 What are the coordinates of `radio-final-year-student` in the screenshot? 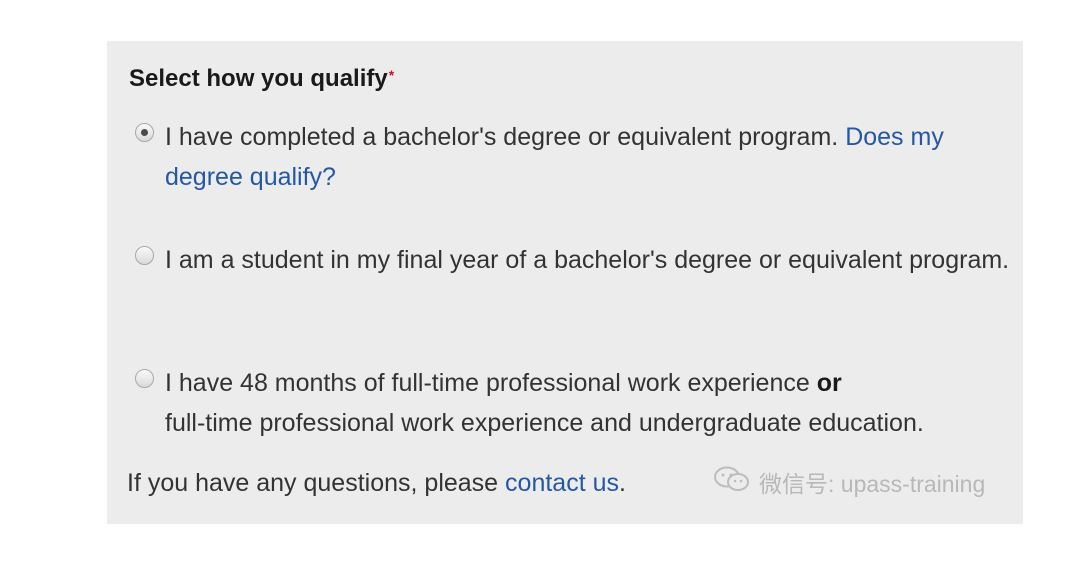 It's located at (144, 255).